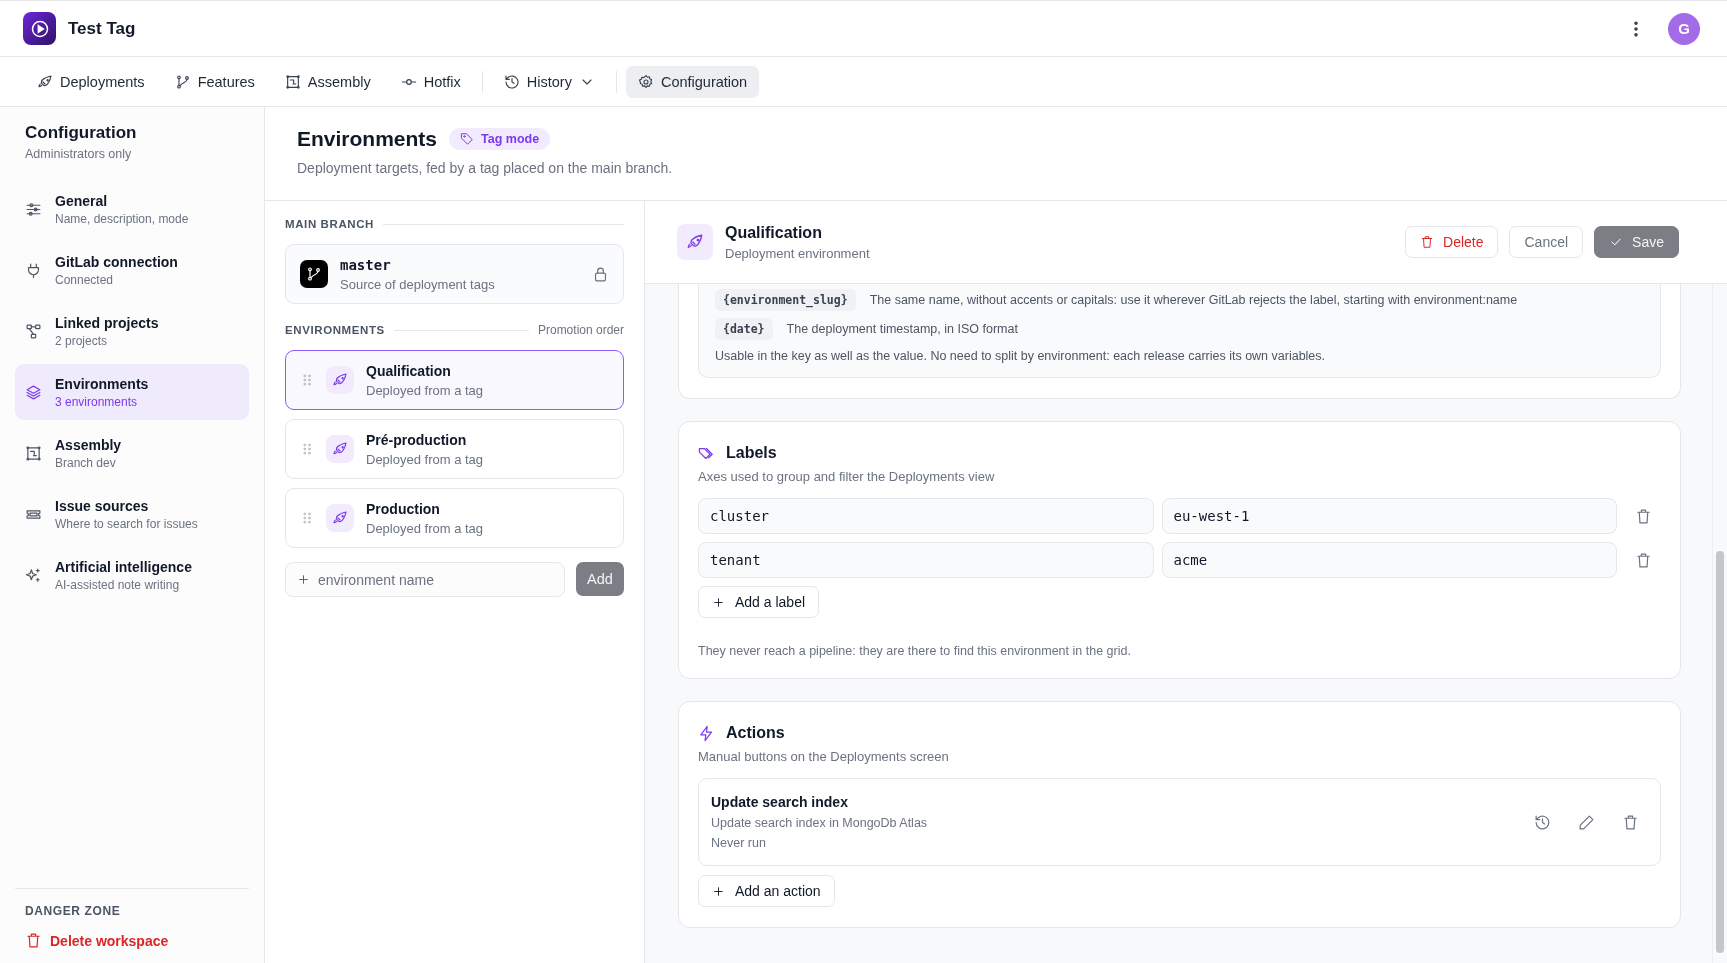 The height and width of the screenshot is (963, 1727). I want to click on item-detail: Connected, so click(85, 279).